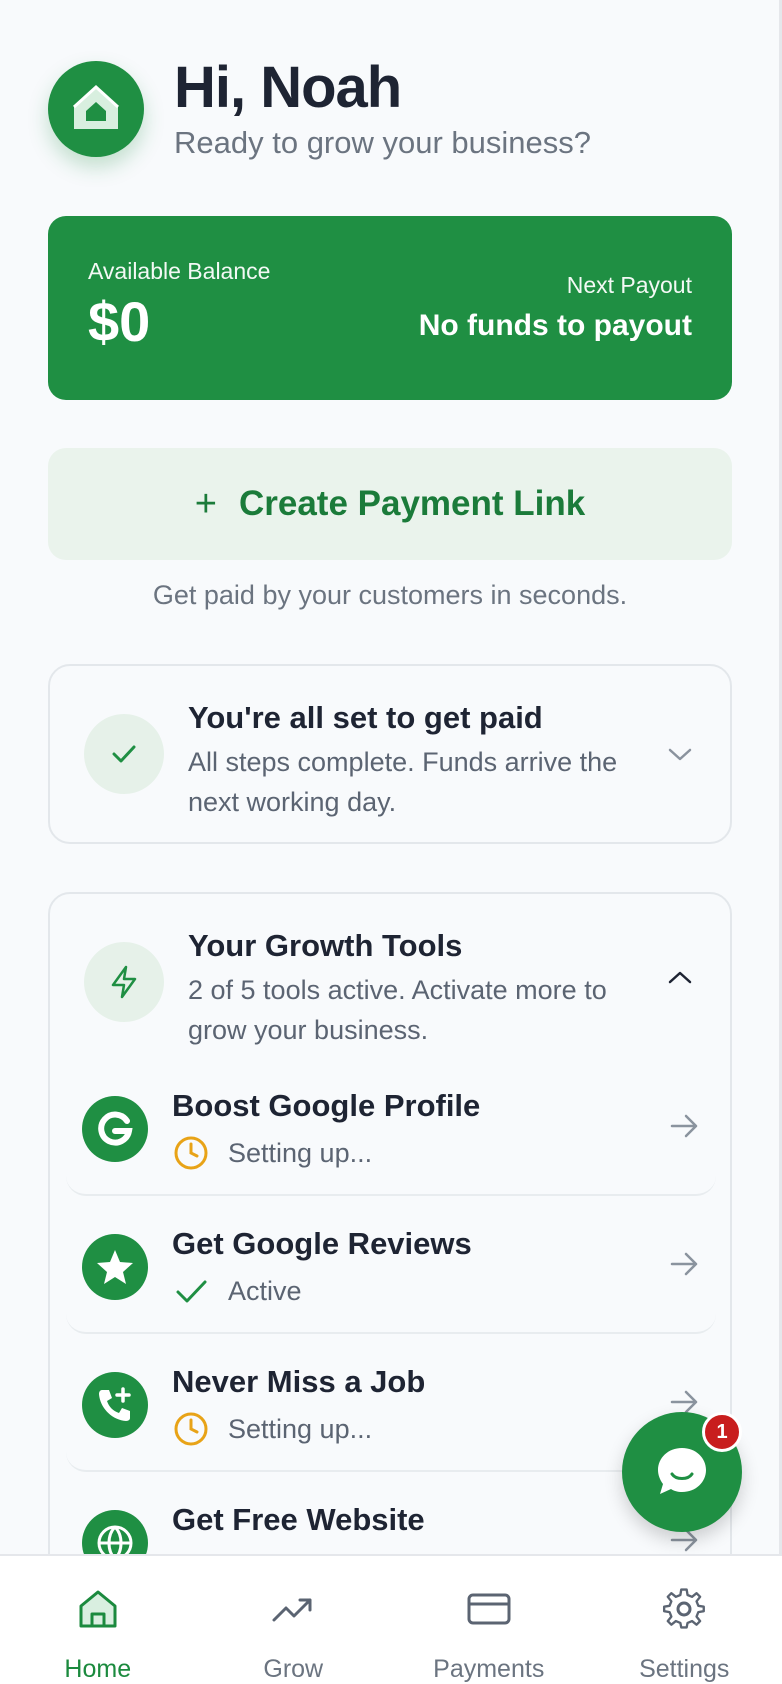 Image resolution: width=782 pixels, height=1684 pixels. I want to click on lightning-icon, so click(124, 982).